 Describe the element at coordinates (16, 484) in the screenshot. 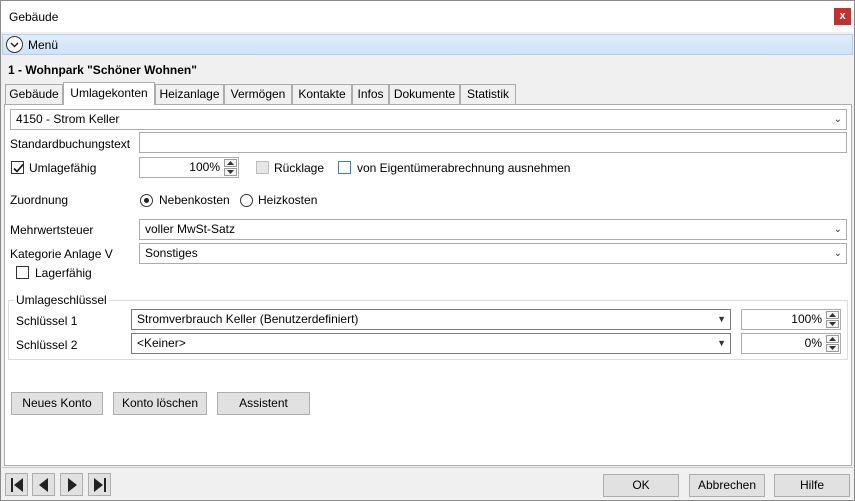

I see `first-record-icon` at that location.